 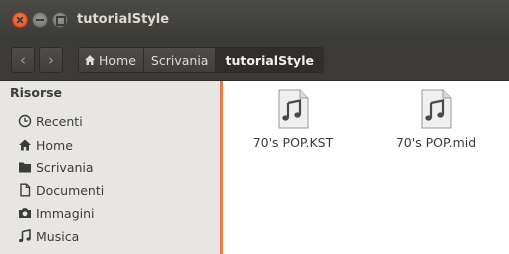 I want to click on minimize-window-button, so click(x=40, y=20).